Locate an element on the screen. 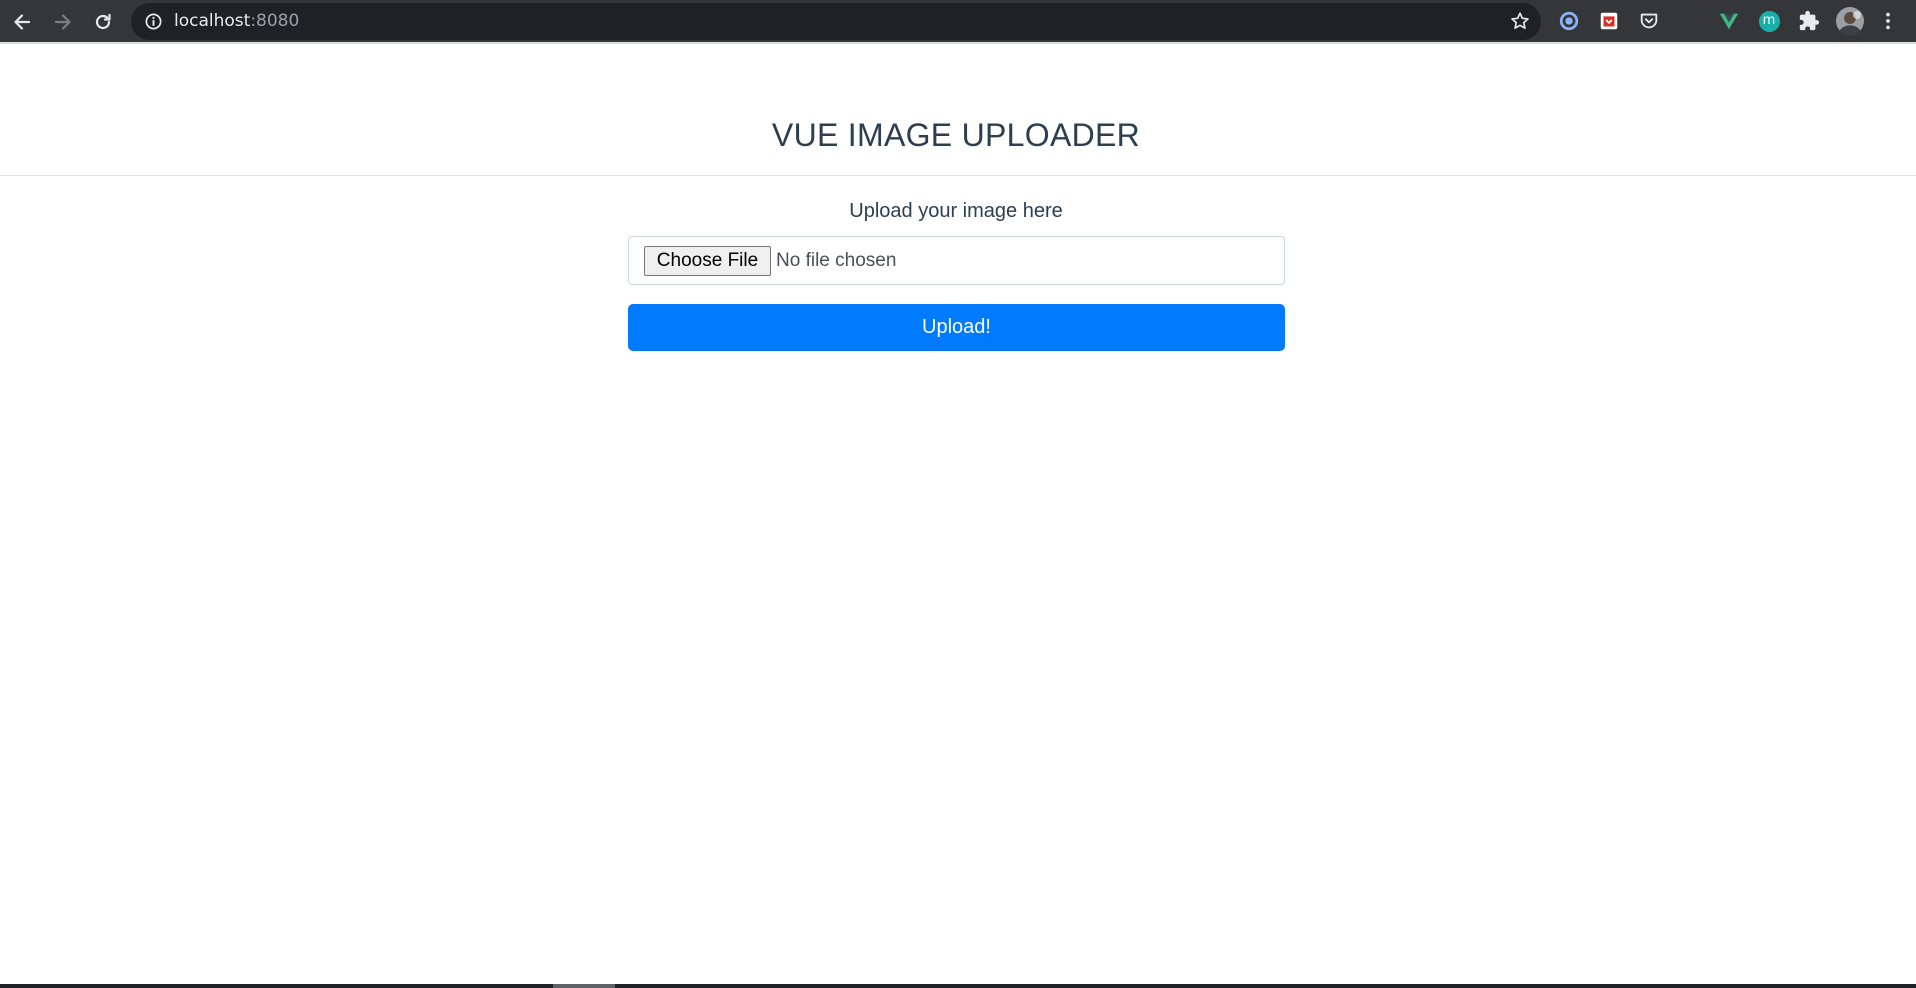  reload-button is located at coordinates (103, 22).